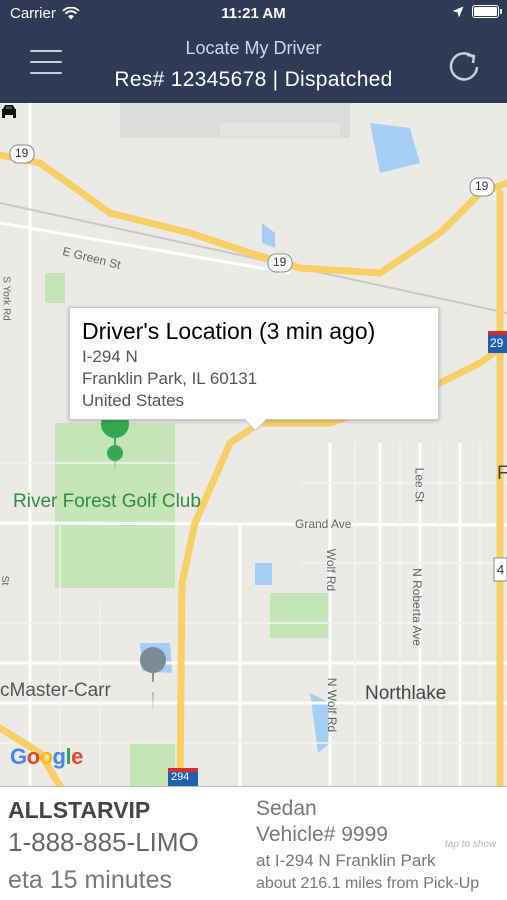  Describe the element at coordinates (497, 343) in the screenshot. I see `i294-shield: 29` at that location.